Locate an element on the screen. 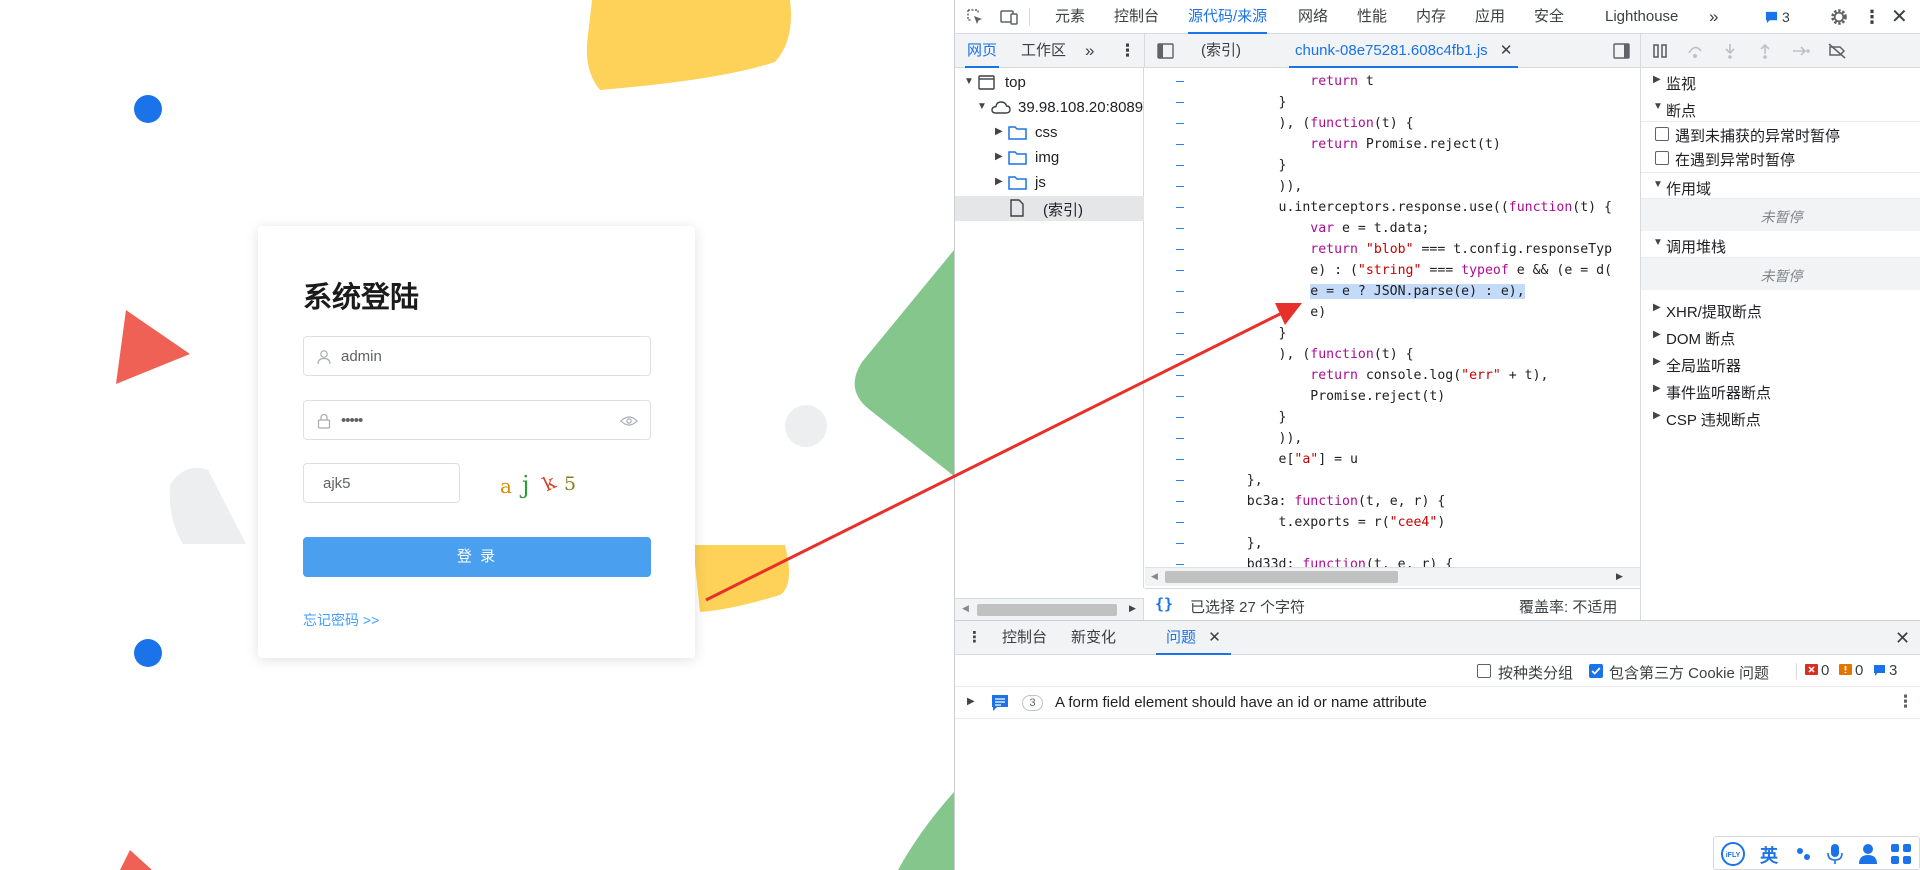 The width and height of the screenshot is (1920, 870). ime-english-mode-icon: 英 is located at coordinates (1769, 855).